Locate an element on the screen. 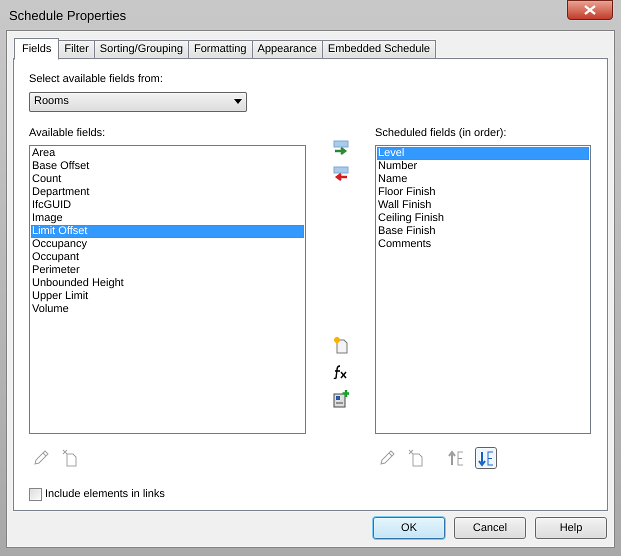 The width and height of the screenshot is (621, 556). tab: Formatting is located at coordinates (220, 49).